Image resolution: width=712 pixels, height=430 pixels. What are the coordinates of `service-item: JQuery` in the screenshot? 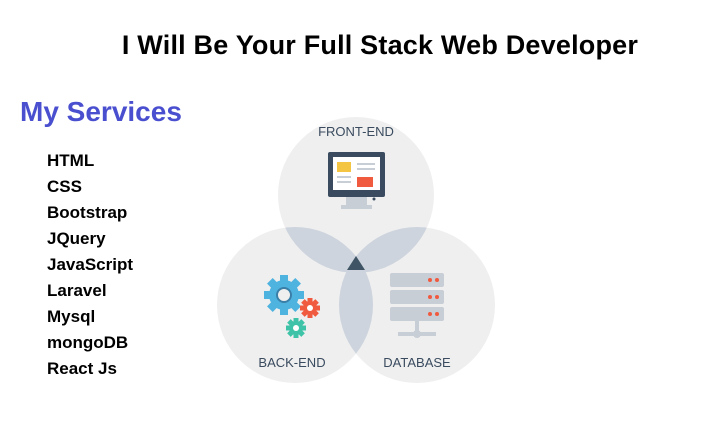 It's located at (76, 238).